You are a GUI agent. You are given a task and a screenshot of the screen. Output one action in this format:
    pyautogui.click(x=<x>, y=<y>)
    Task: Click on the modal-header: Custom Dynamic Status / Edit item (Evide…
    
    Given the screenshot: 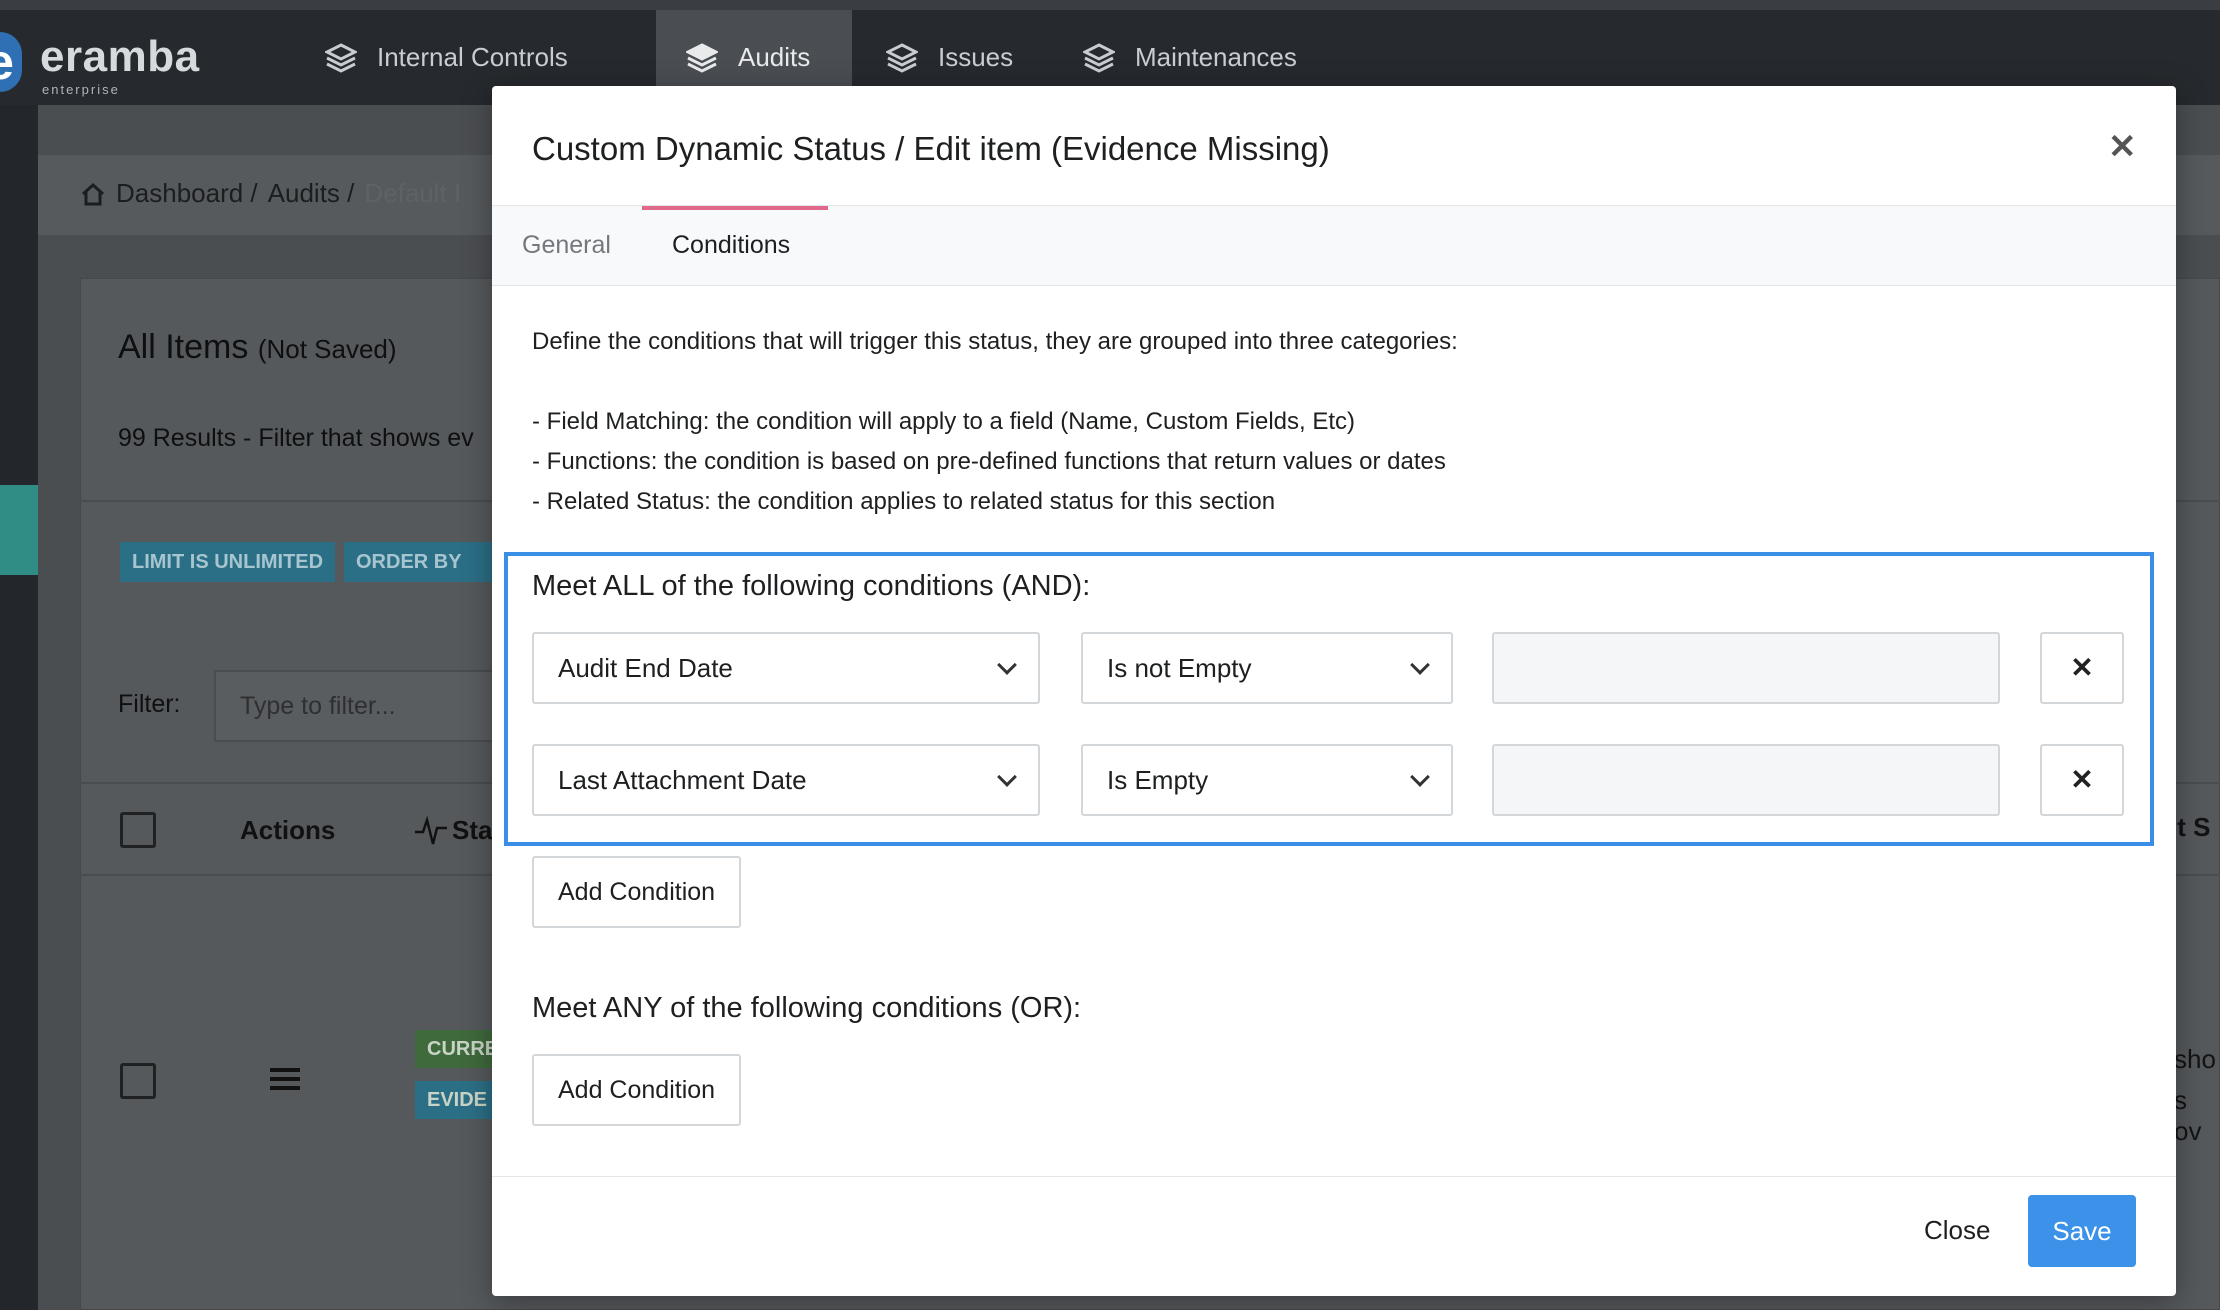 What is the action you would take?
    pyautogui.click(x=1334, y=146)
    